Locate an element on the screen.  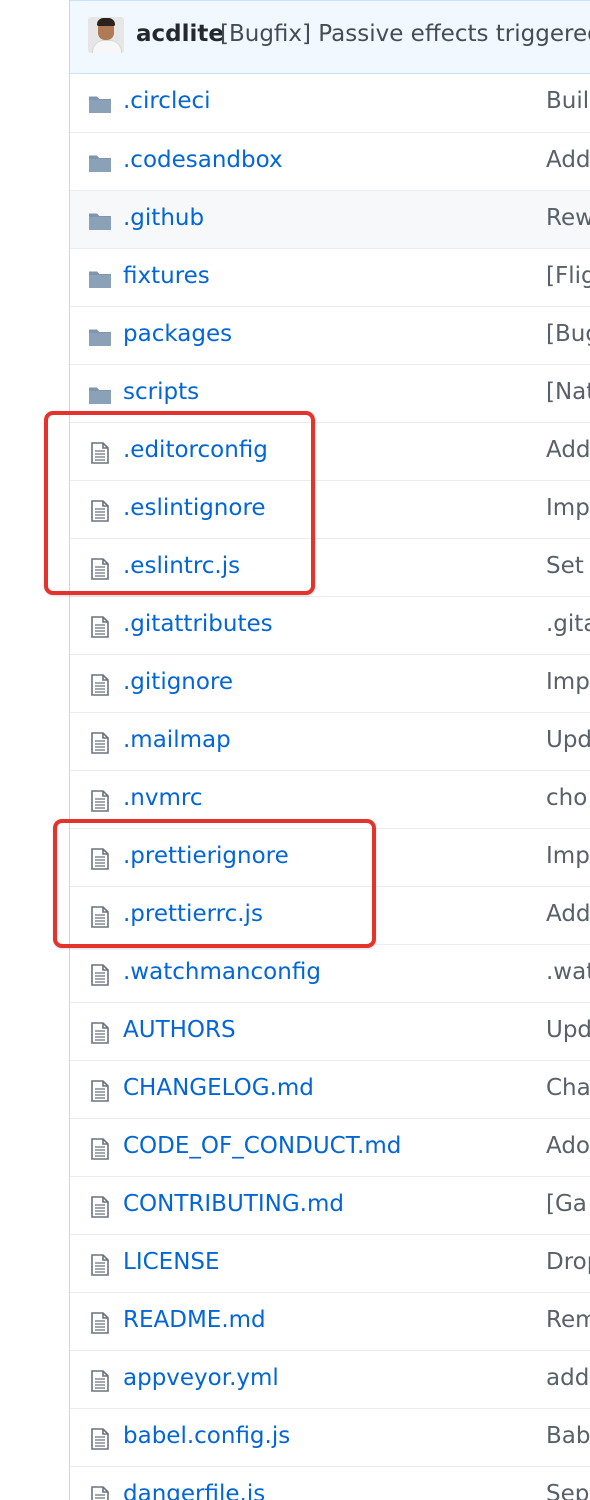
file-row: AUTHORS Upd is located at coordinates (330, 1031).